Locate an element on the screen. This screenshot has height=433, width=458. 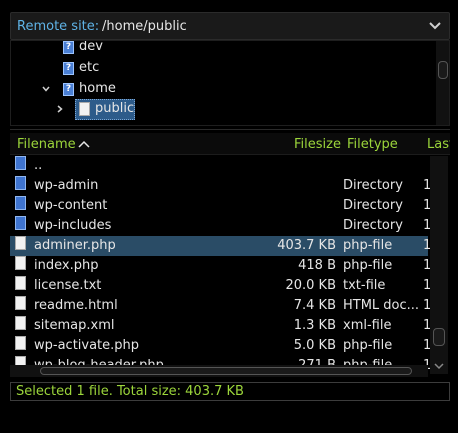
column-last-modified: Last is located at coordinates (438, 144).